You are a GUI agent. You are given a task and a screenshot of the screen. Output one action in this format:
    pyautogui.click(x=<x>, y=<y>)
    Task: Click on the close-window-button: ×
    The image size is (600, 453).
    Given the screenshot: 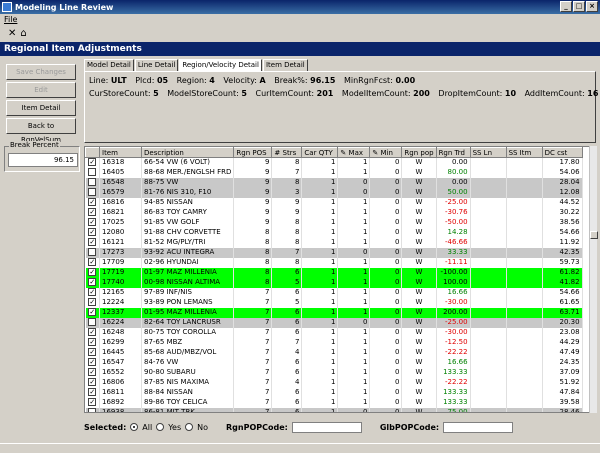 What is the action you would take?
    pyautogui.click(x=592, y=6)
    